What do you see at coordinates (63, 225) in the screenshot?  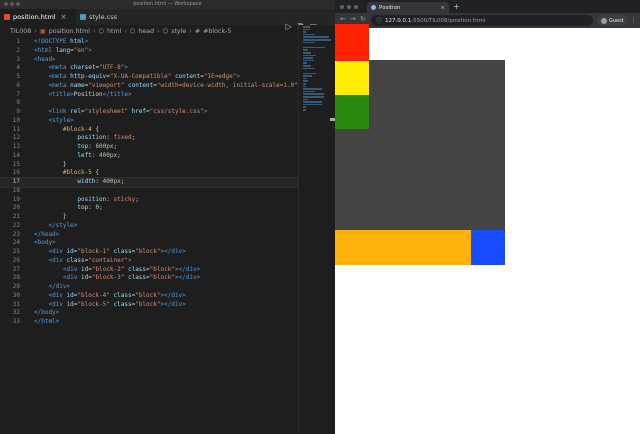 I see `code-token: </style>` at bounding box center [63, 225].